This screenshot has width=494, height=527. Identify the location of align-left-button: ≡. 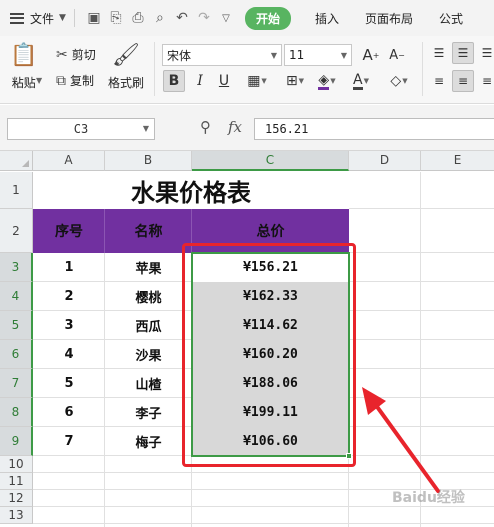
(439, 81).